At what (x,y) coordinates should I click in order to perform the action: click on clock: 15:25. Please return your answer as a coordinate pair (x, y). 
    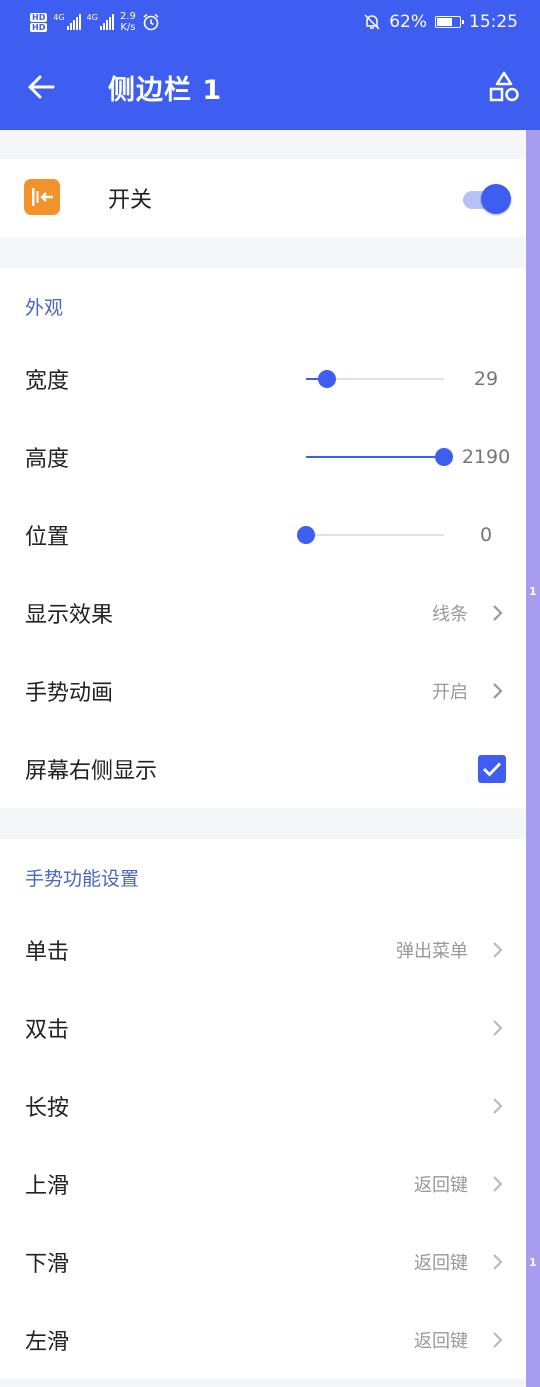
    Looking at the image, I should click on (493, 22).